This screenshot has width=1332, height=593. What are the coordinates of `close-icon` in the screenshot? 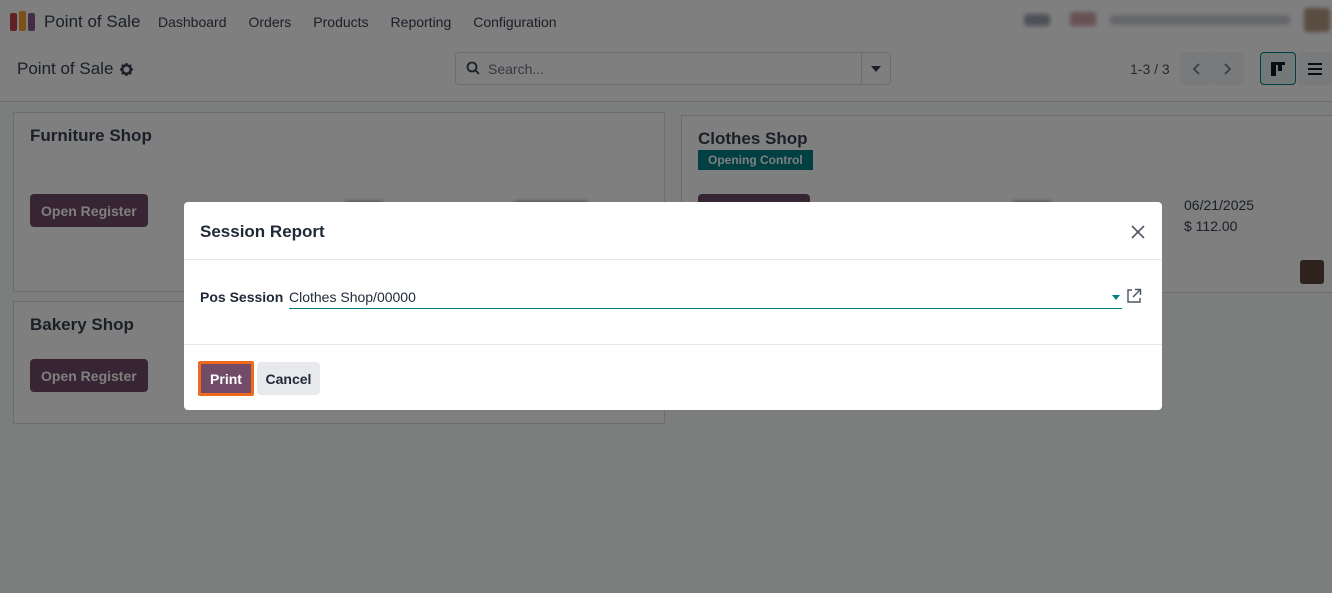 It's located at (1138, 232).